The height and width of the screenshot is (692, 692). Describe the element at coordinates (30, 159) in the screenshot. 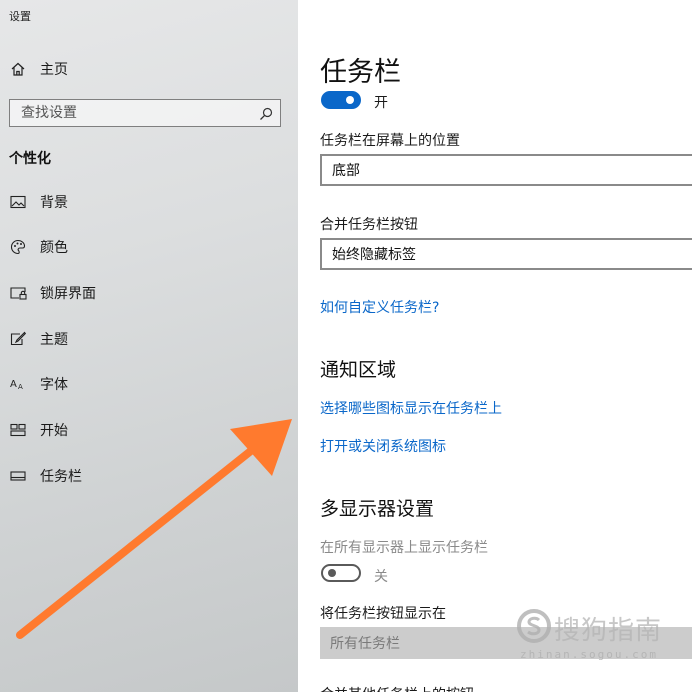

I see `section-title: 个性化` at that location.